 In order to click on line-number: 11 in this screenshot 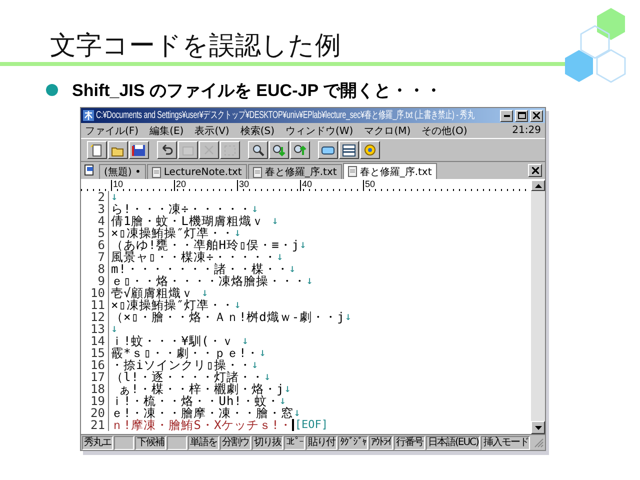, I will do `click(95, 305)`.